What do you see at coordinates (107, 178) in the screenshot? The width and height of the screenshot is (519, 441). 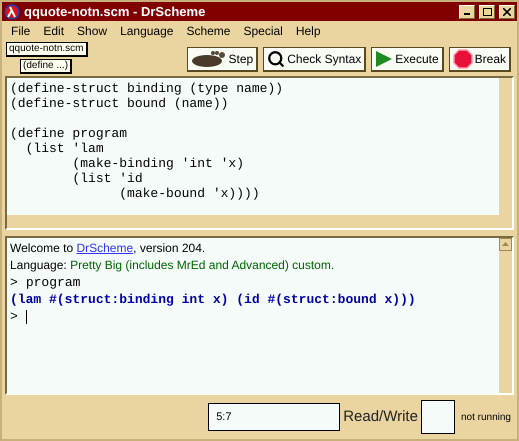 I see `code-line: (list 'id` at bounding box center [107, 178].